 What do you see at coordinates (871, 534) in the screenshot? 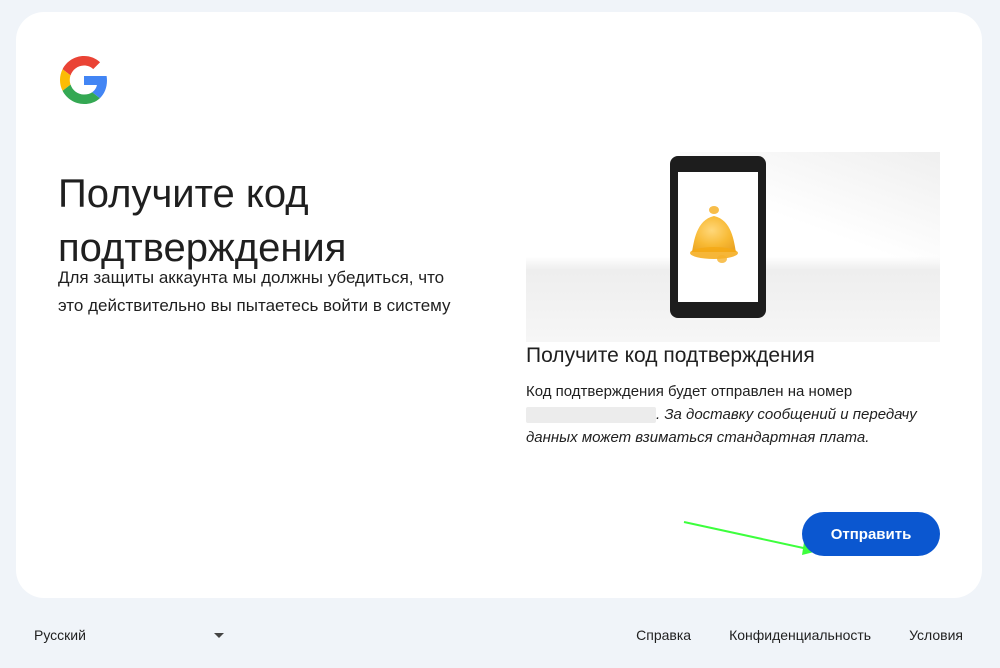
I see `send-button: Отправить` at bounding box center [871, 534].